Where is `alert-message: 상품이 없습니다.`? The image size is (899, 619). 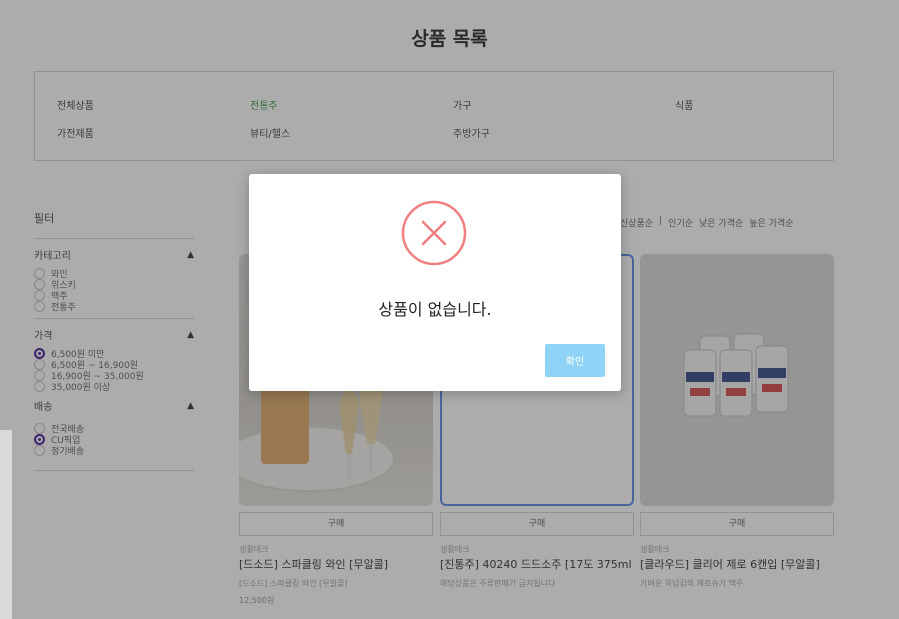 alert-message: 상품이 없습니다. is located at coordinates (435, 309).